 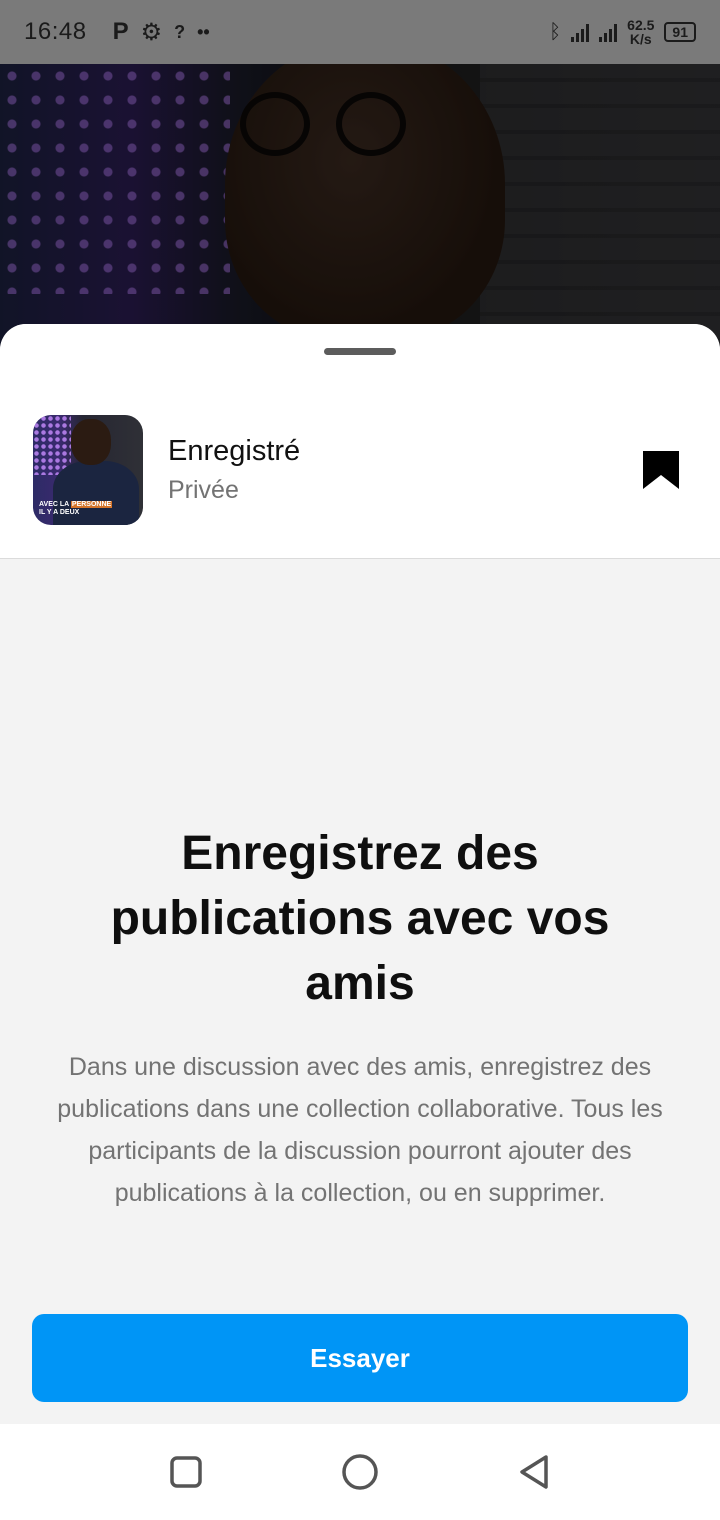 I want to click on speed-unit: K/s, so click(x=640, y=39).